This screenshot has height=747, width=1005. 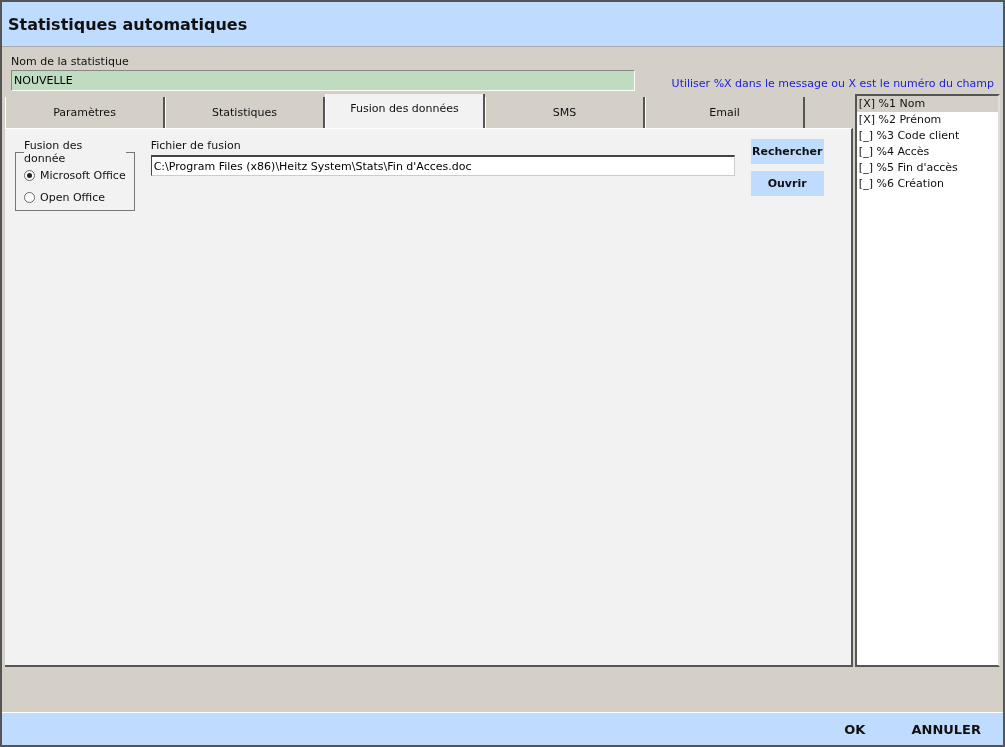 What do you see at coordinates (787, 183) in the screenshot?
I see `action-button: Ouvrir` at bounding box center [787, 183].